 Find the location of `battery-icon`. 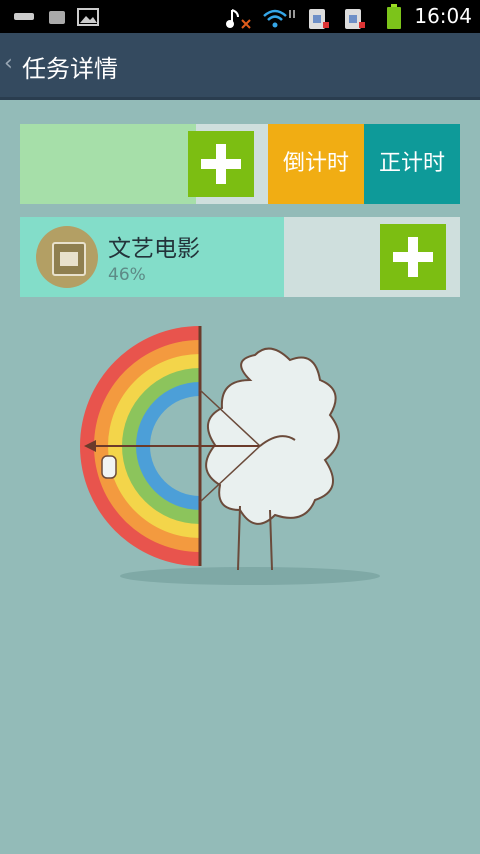

battery-icon is located at coordinates (394, 16).